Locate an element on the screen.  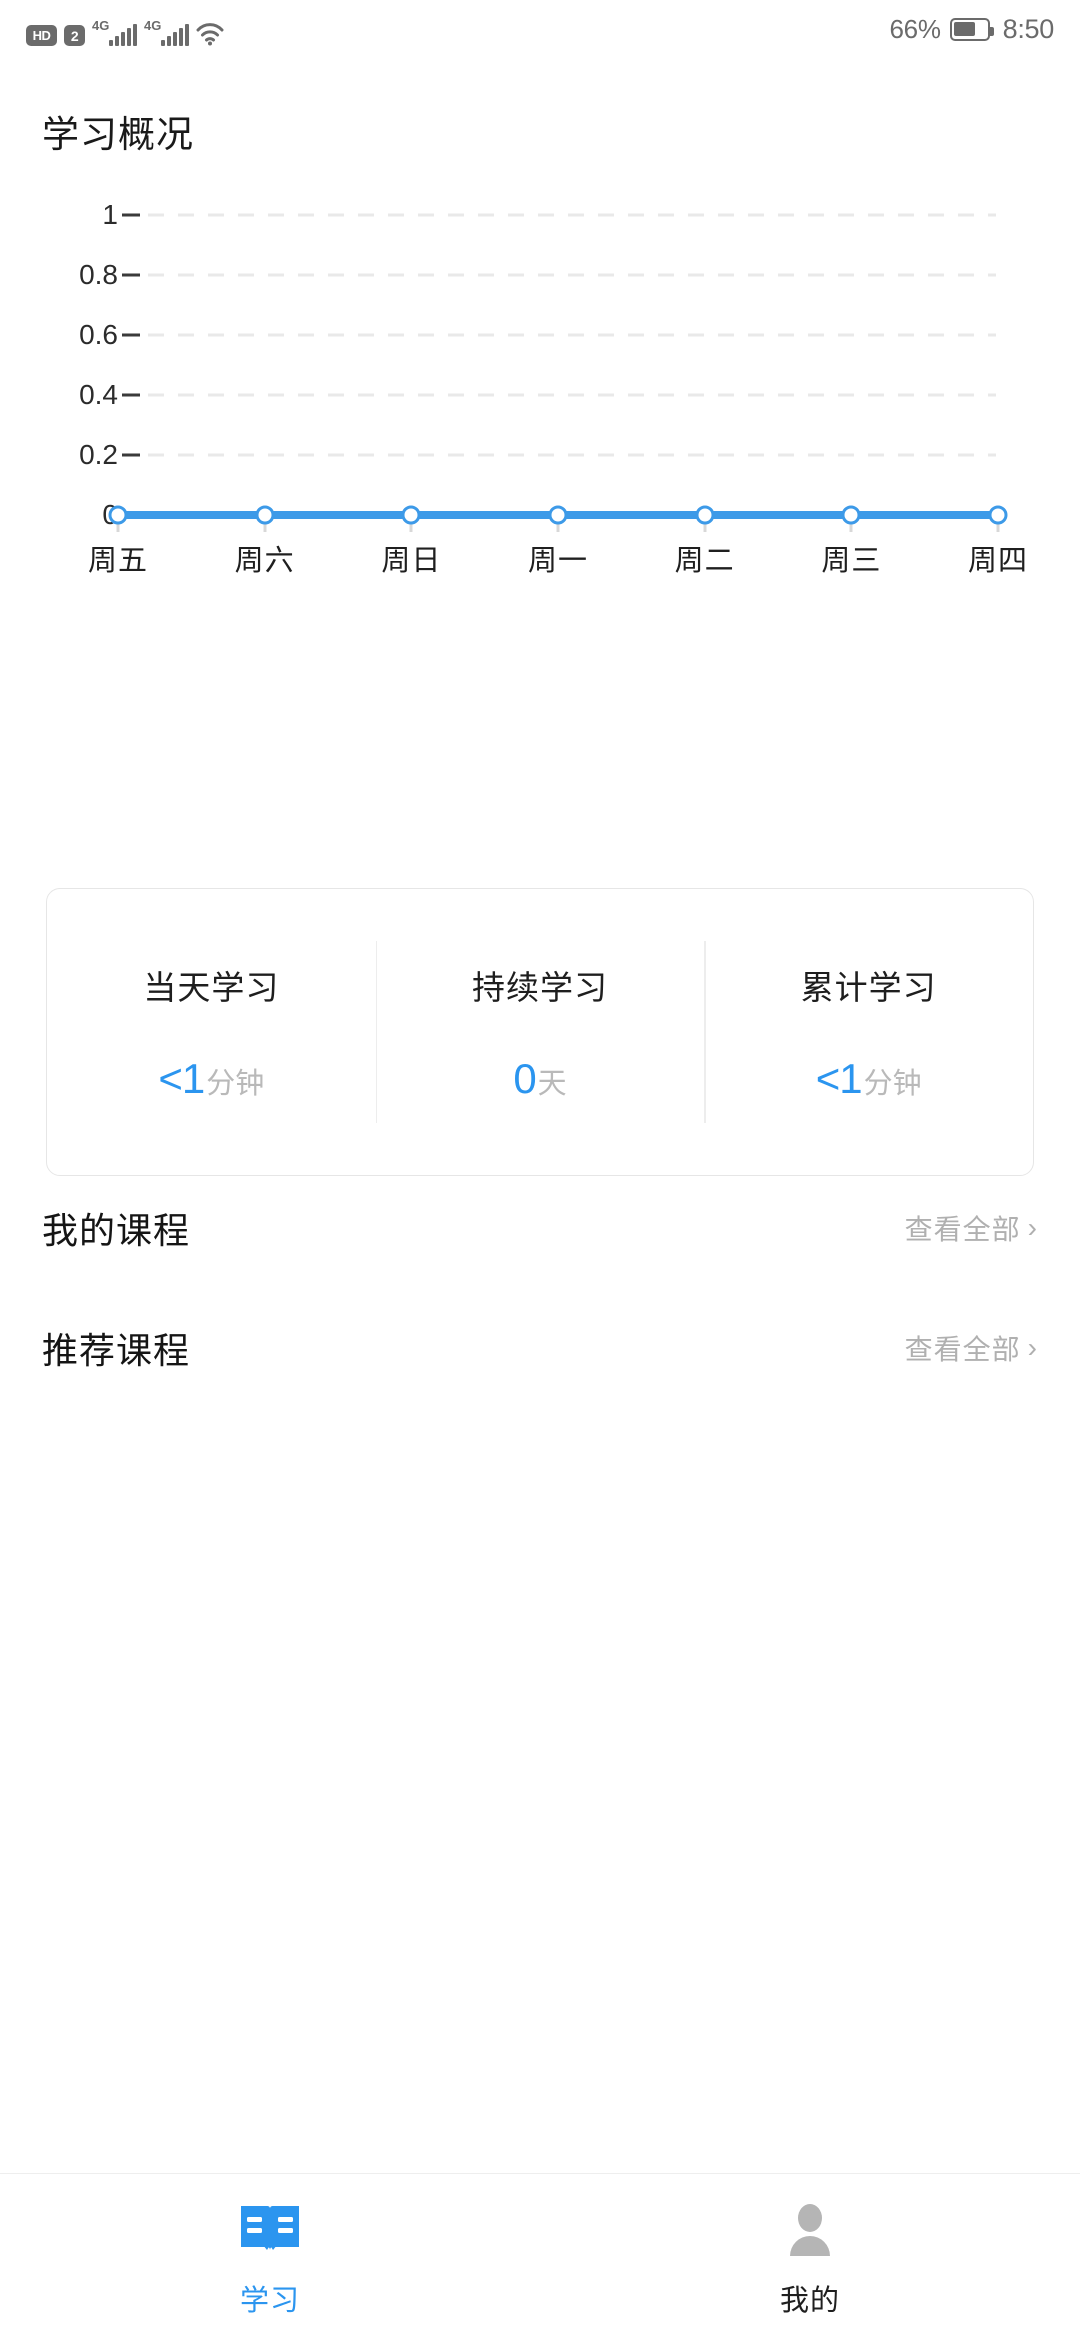
stat-value: 0 天 is located at coordinates (539, 1079).